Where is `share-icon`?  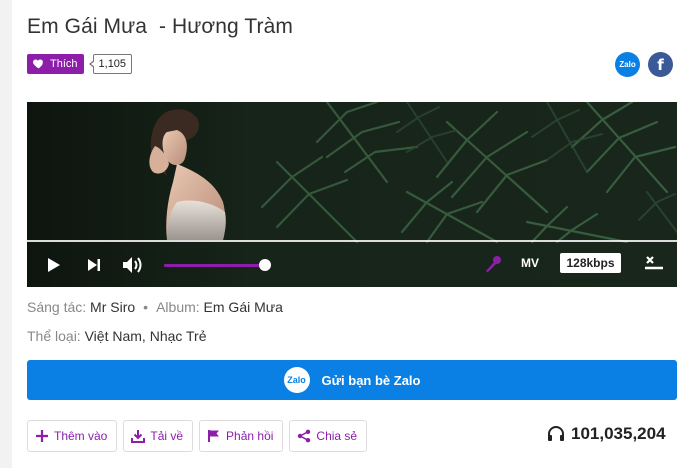 share-icon is located at coordinates (304, 436).